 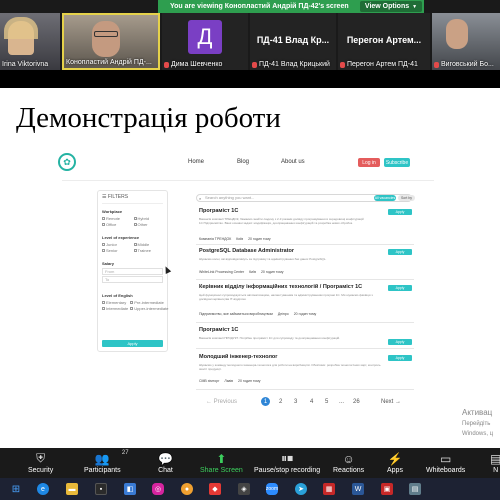 What do you see at coordinates (16, 489) in the screenshot?
I see `windows-start-icon: ⊞` at bounding box center [16, 489].